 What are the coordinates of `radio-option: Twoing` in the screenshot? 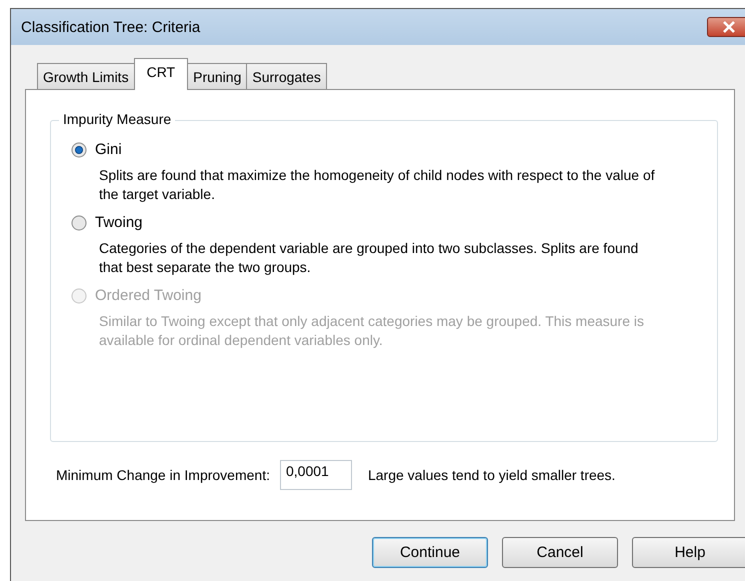 It's located at (384, 222).